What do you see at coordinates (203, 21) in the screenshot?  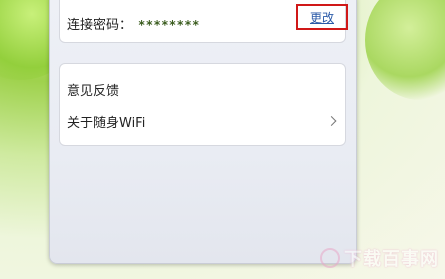 I see `connection-card: 连接密码： ******** 更改` at bounding box center [203, 21].